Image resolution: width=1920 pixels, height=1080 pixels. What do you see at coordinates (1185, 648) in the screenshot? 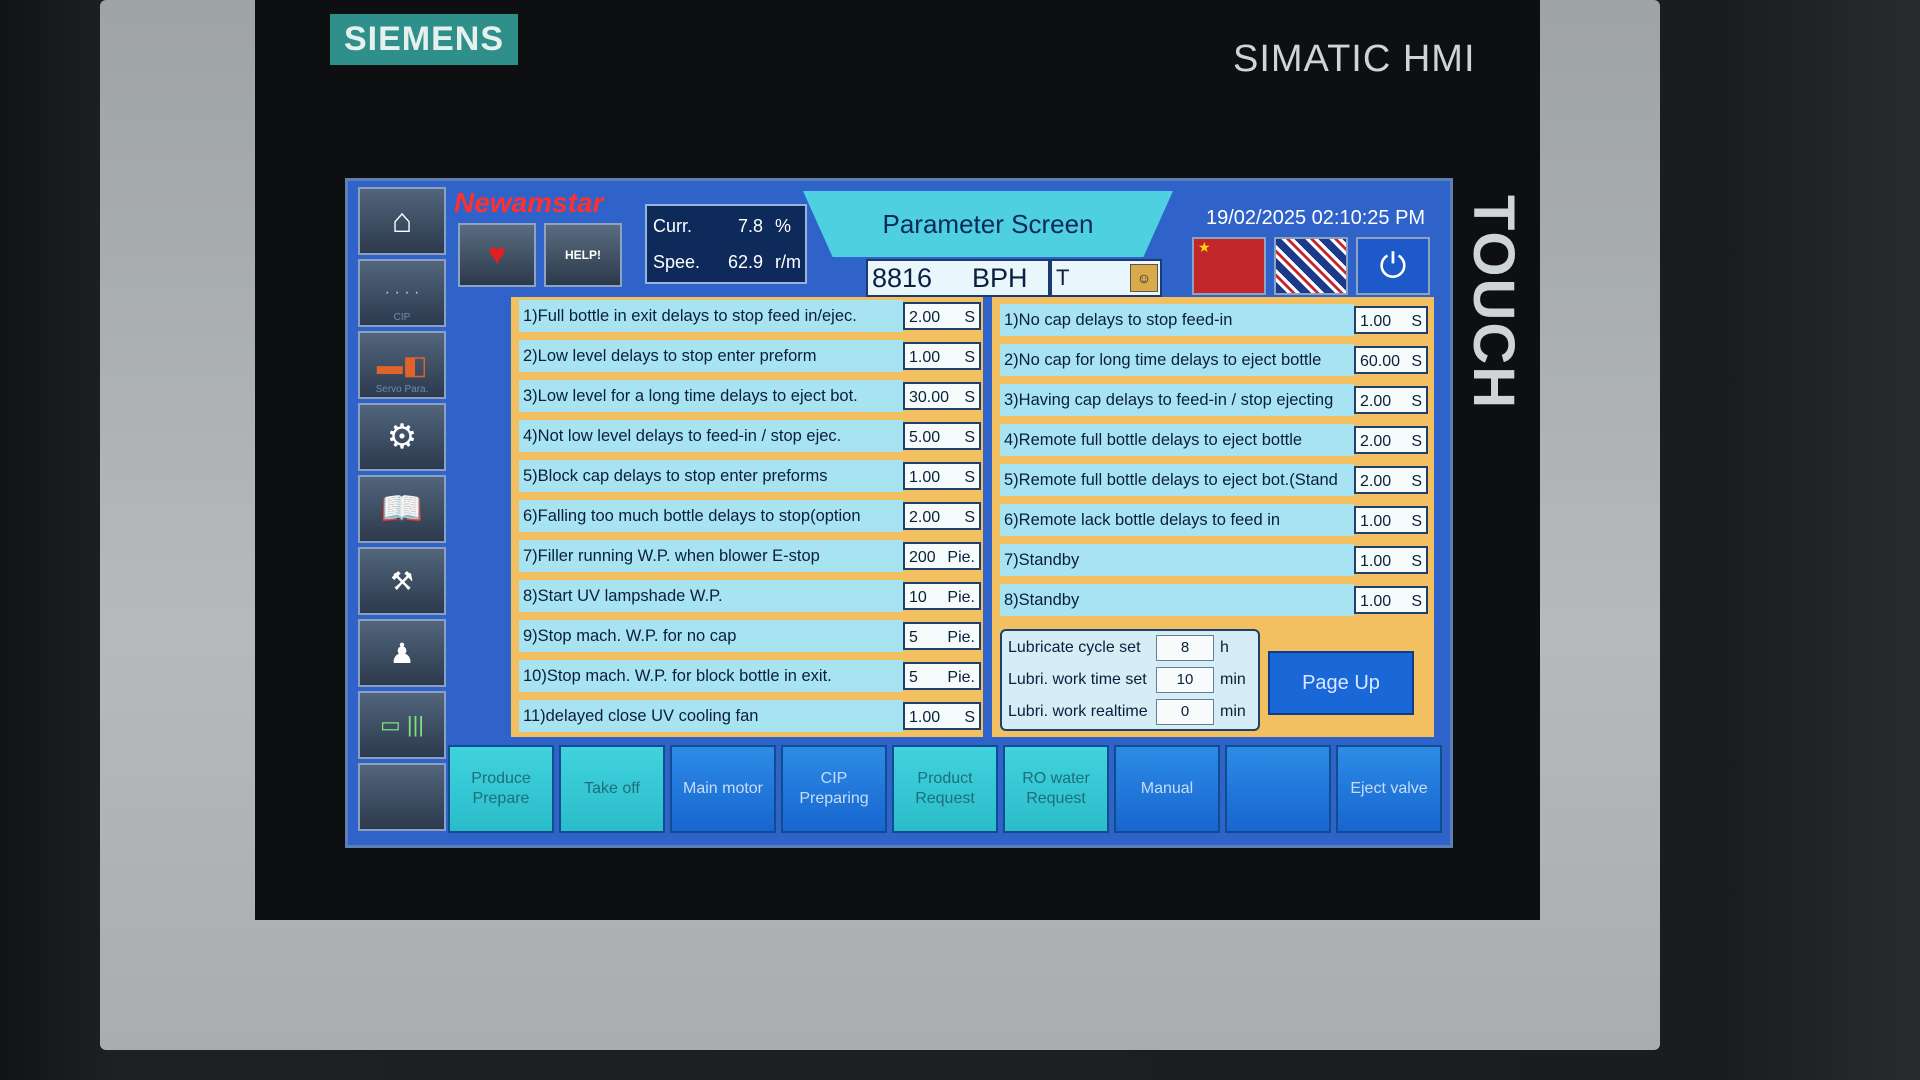
I see `lube-cycle-input: 8` at bounding box center [1185, 648].